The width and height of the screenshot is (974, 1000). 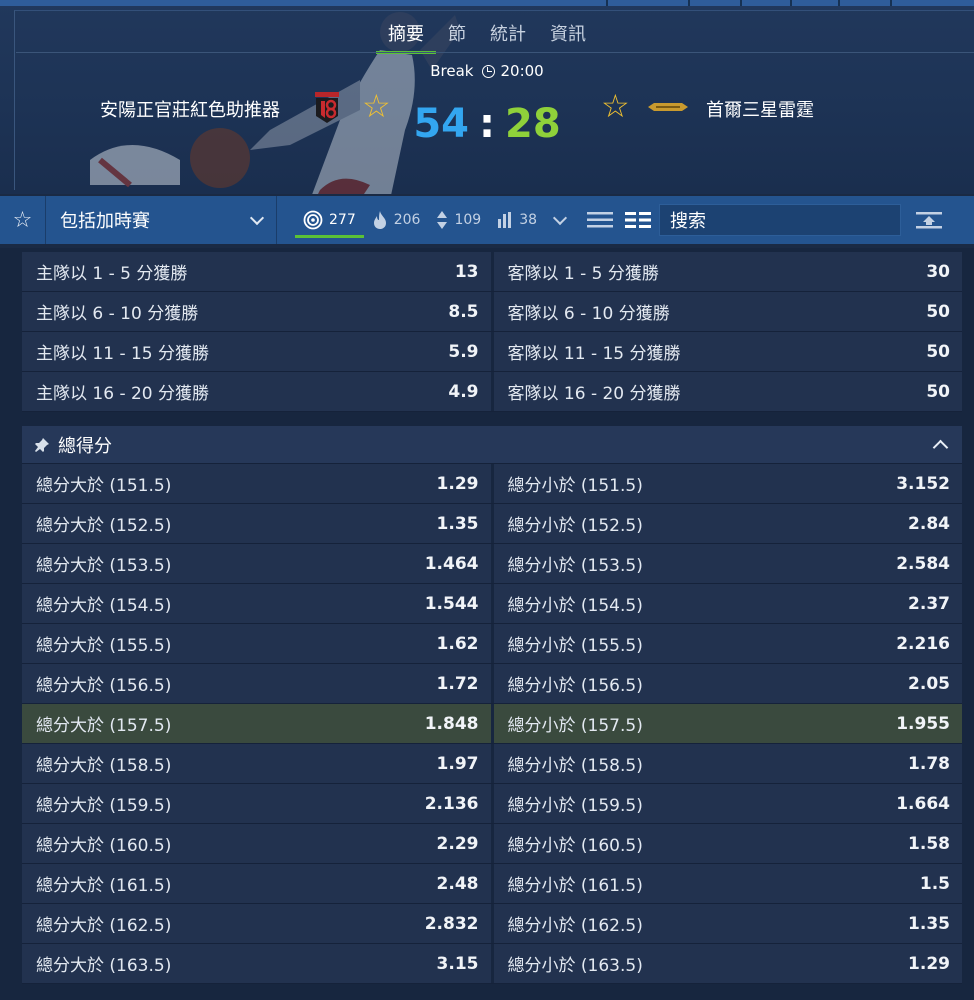 What do you see at coordinates (468, 220) in the screenshot?
I see `filter-handicap-count: 109` at bounding box center [468, 220].